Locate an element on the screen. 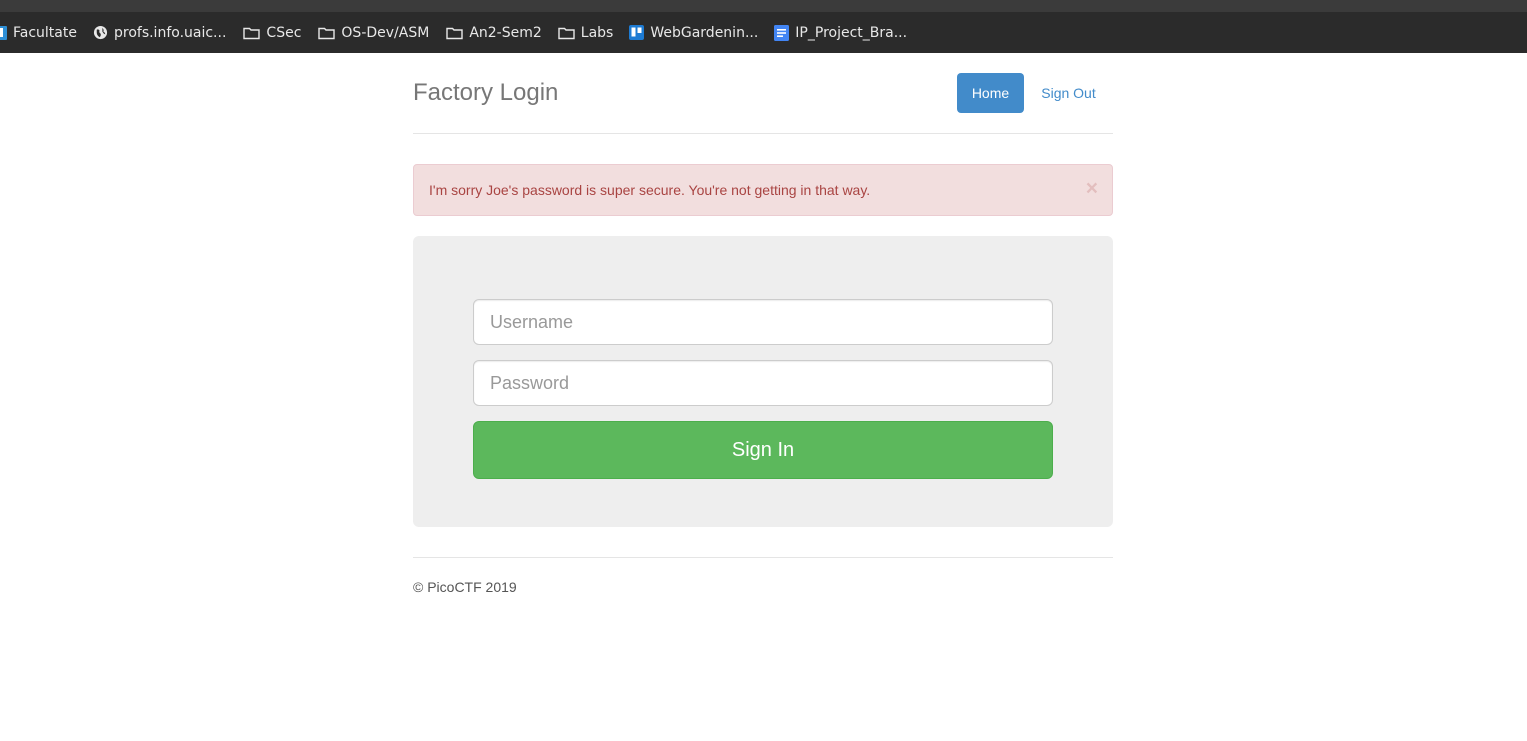  site-footer: © PicoCTF 2019 is located at coordinates (763, 587).